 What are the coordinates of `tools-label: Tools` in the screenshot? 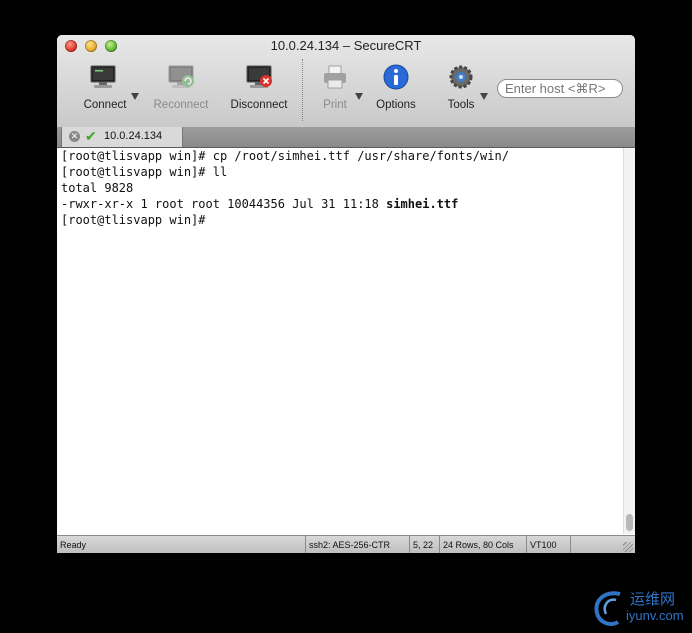 It's located at (461, 105).